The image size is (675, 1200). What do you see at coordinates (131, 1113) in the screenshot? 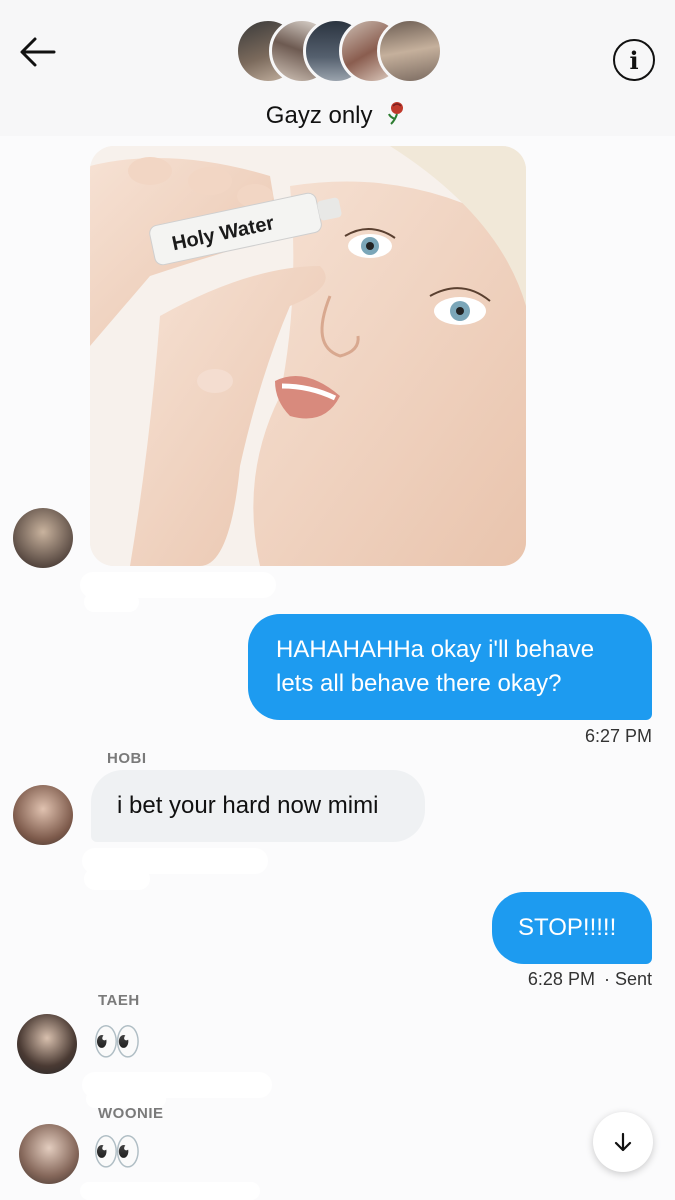
I see `sender-name: WOONIE` at bounding box center [131, 1113].